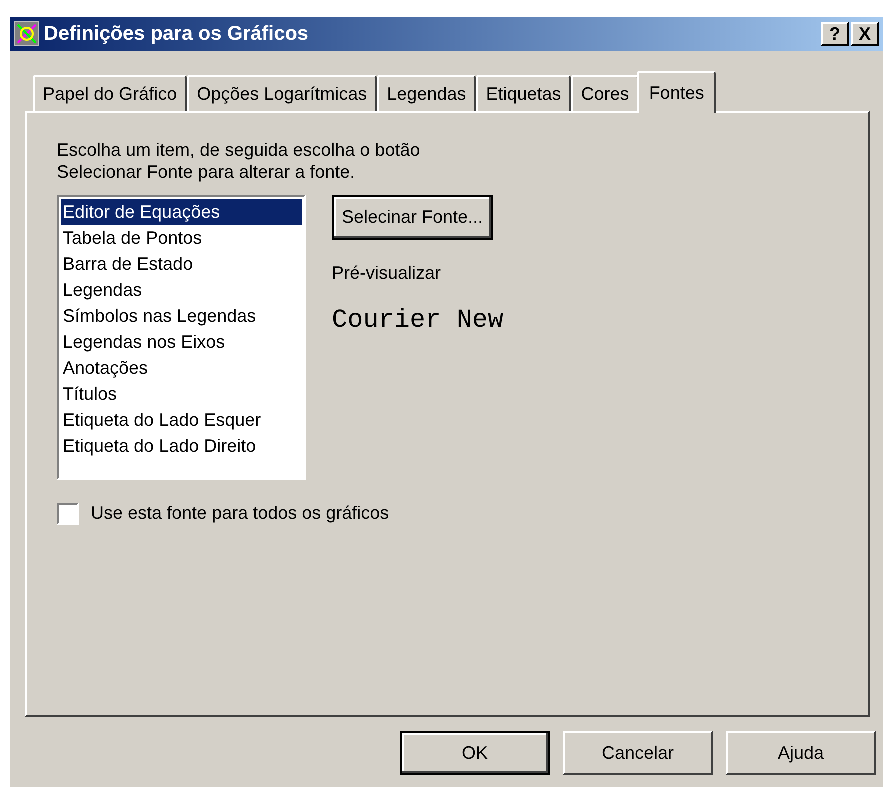 The image size is (883, 787). Describe the element at coordinates (181, 394) in the screenshot. I see `list-item: Títulos` at that location.